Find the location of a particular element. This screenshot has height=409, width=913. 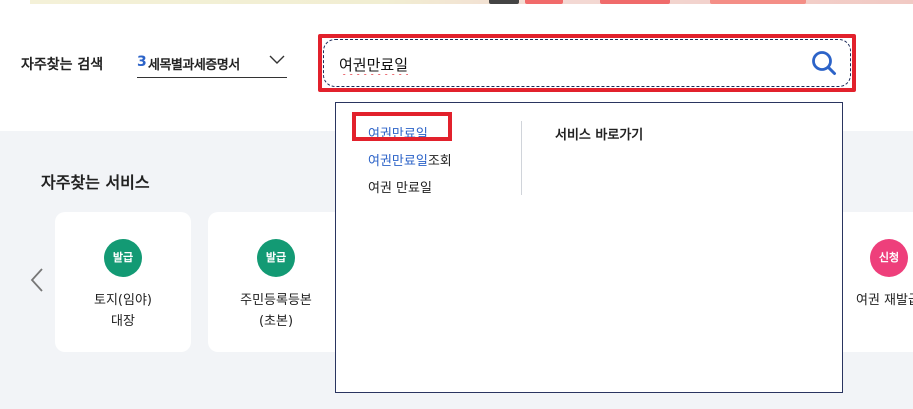

banner-strip is located at coordinates (471, 2).